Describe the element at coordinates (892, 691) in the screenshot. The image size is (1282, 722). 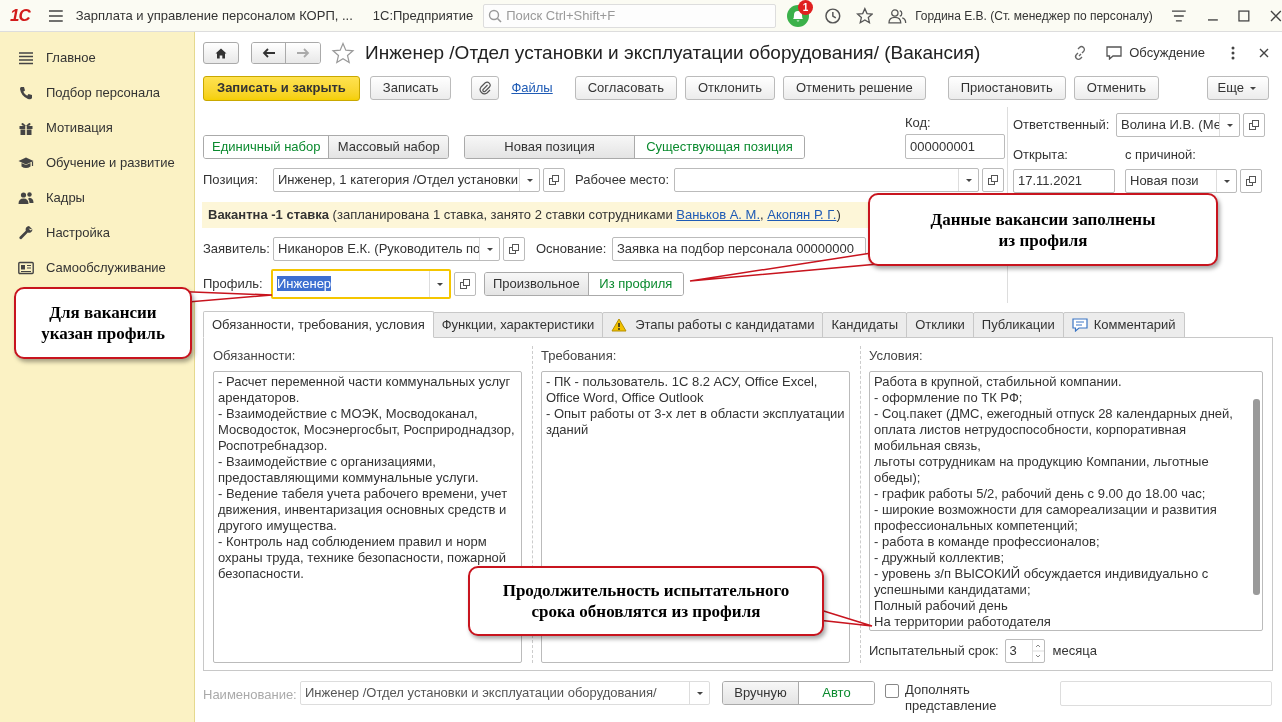
I see `checkbox` at that location.